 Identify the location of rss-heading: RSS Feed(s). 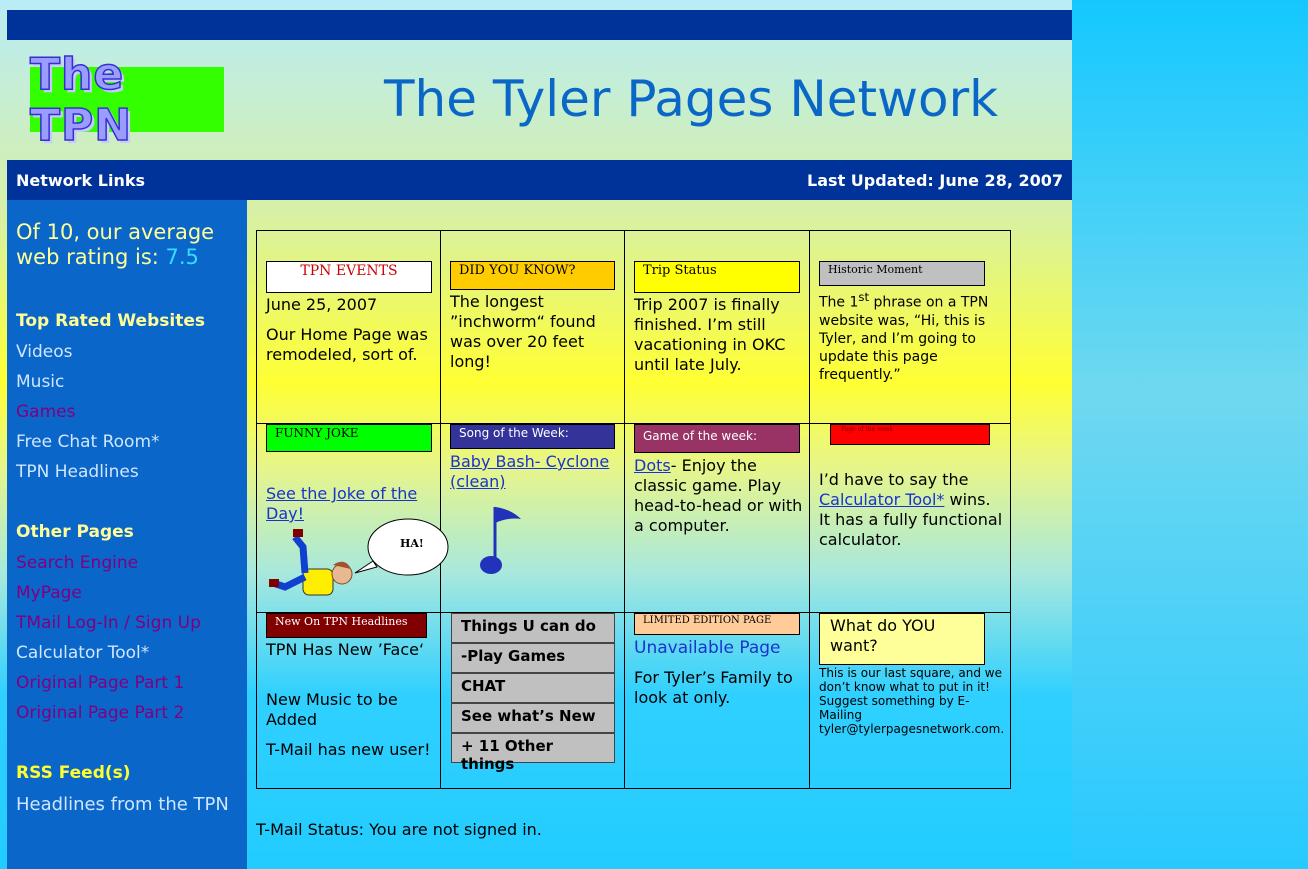
(73, 773).